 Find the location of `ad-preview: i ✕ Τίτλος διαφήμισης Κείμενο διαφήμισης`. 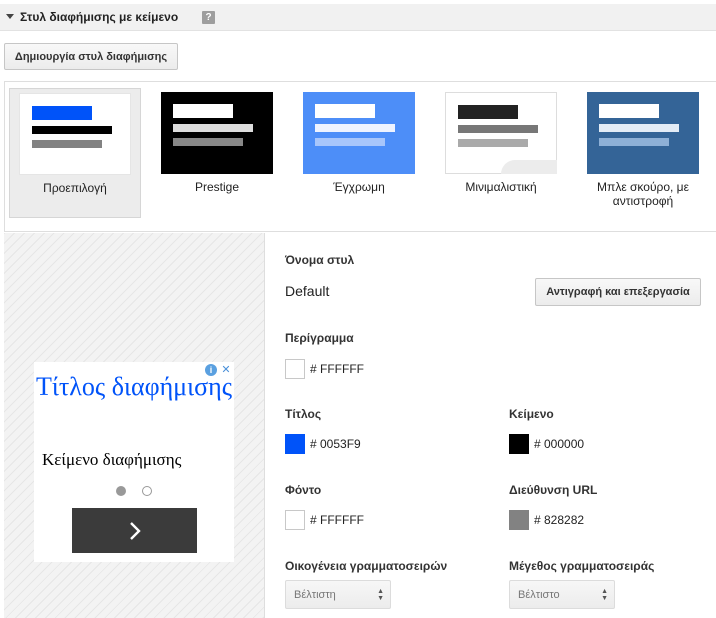

ad-preview: i ✕ Τίτλος διαφήμισης Κείμενο διαφήμισης is located at coordinates (134, 462).